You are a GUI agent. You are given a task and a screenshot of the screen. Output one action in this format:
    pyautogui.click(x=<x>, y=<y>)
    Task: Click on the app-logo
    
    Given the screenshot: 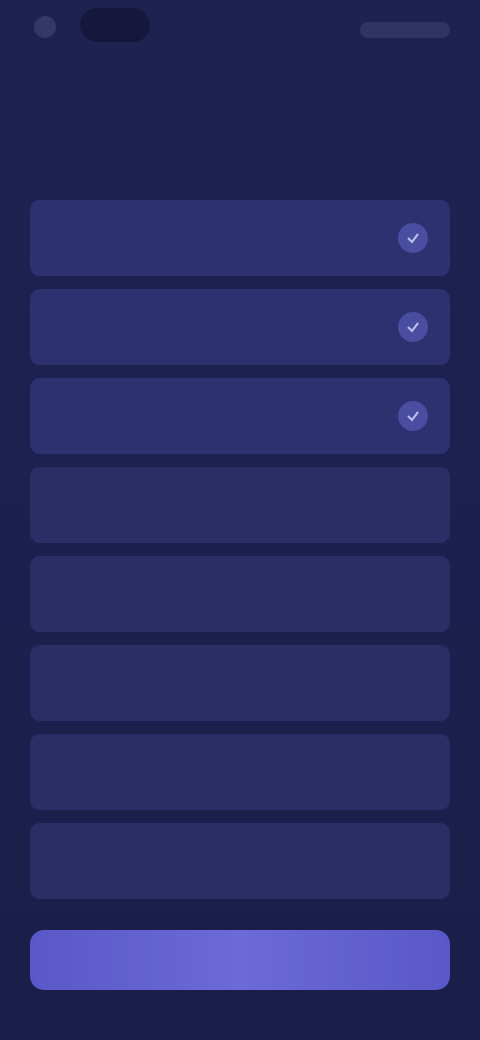 What is the action you would take?
    pyautogui.click(x=115, y=25)
    